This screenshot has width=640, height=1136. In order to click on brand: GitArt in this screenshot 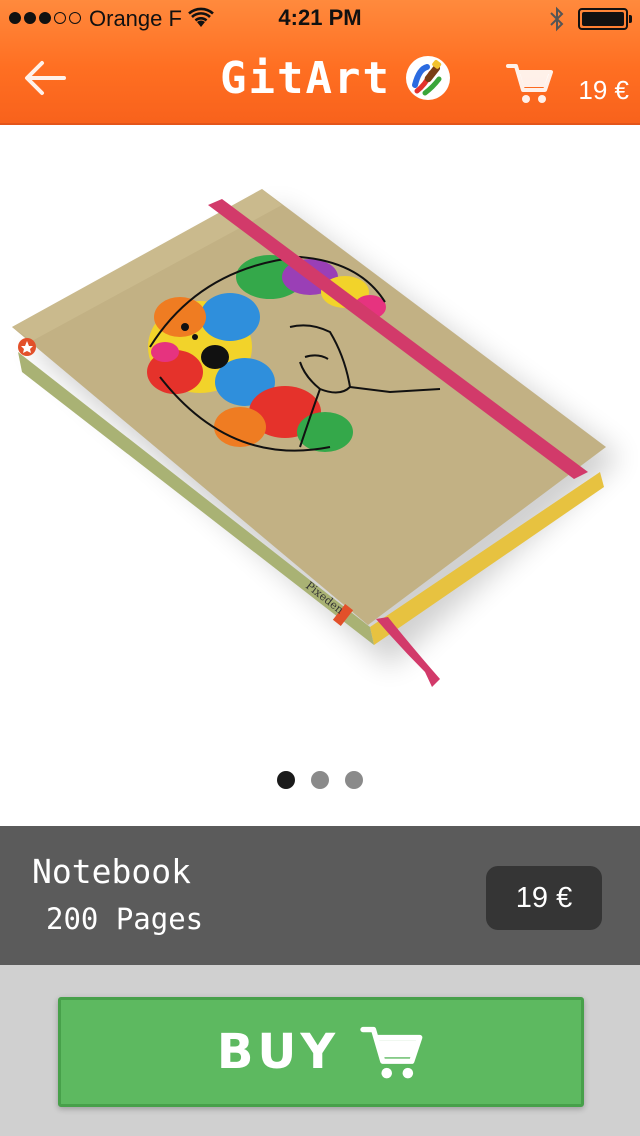, I will do `click(335, 78)`.